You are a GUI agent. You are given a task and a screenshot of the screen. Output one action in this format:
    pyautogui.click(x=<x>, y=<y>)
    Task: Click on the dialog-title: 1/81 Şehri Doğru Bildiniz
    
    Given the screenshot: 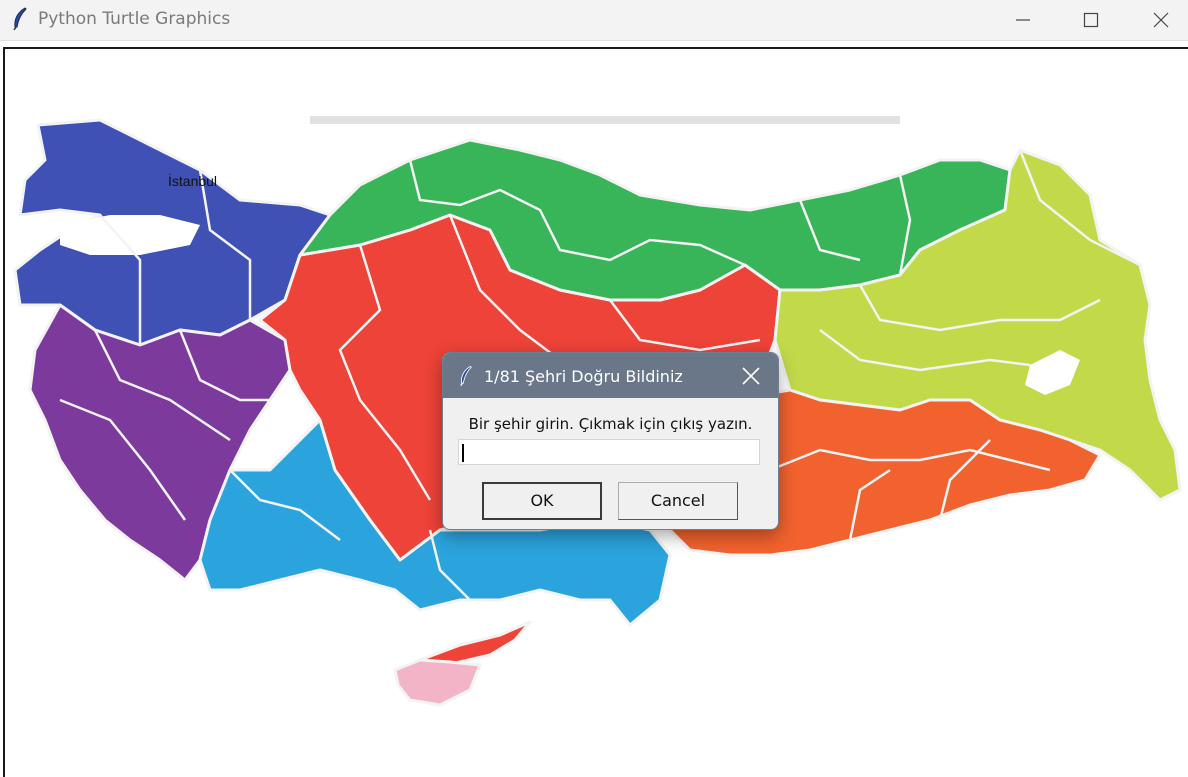 What is the action you would take?
    pyautogui.click(x=583, y=376)
    